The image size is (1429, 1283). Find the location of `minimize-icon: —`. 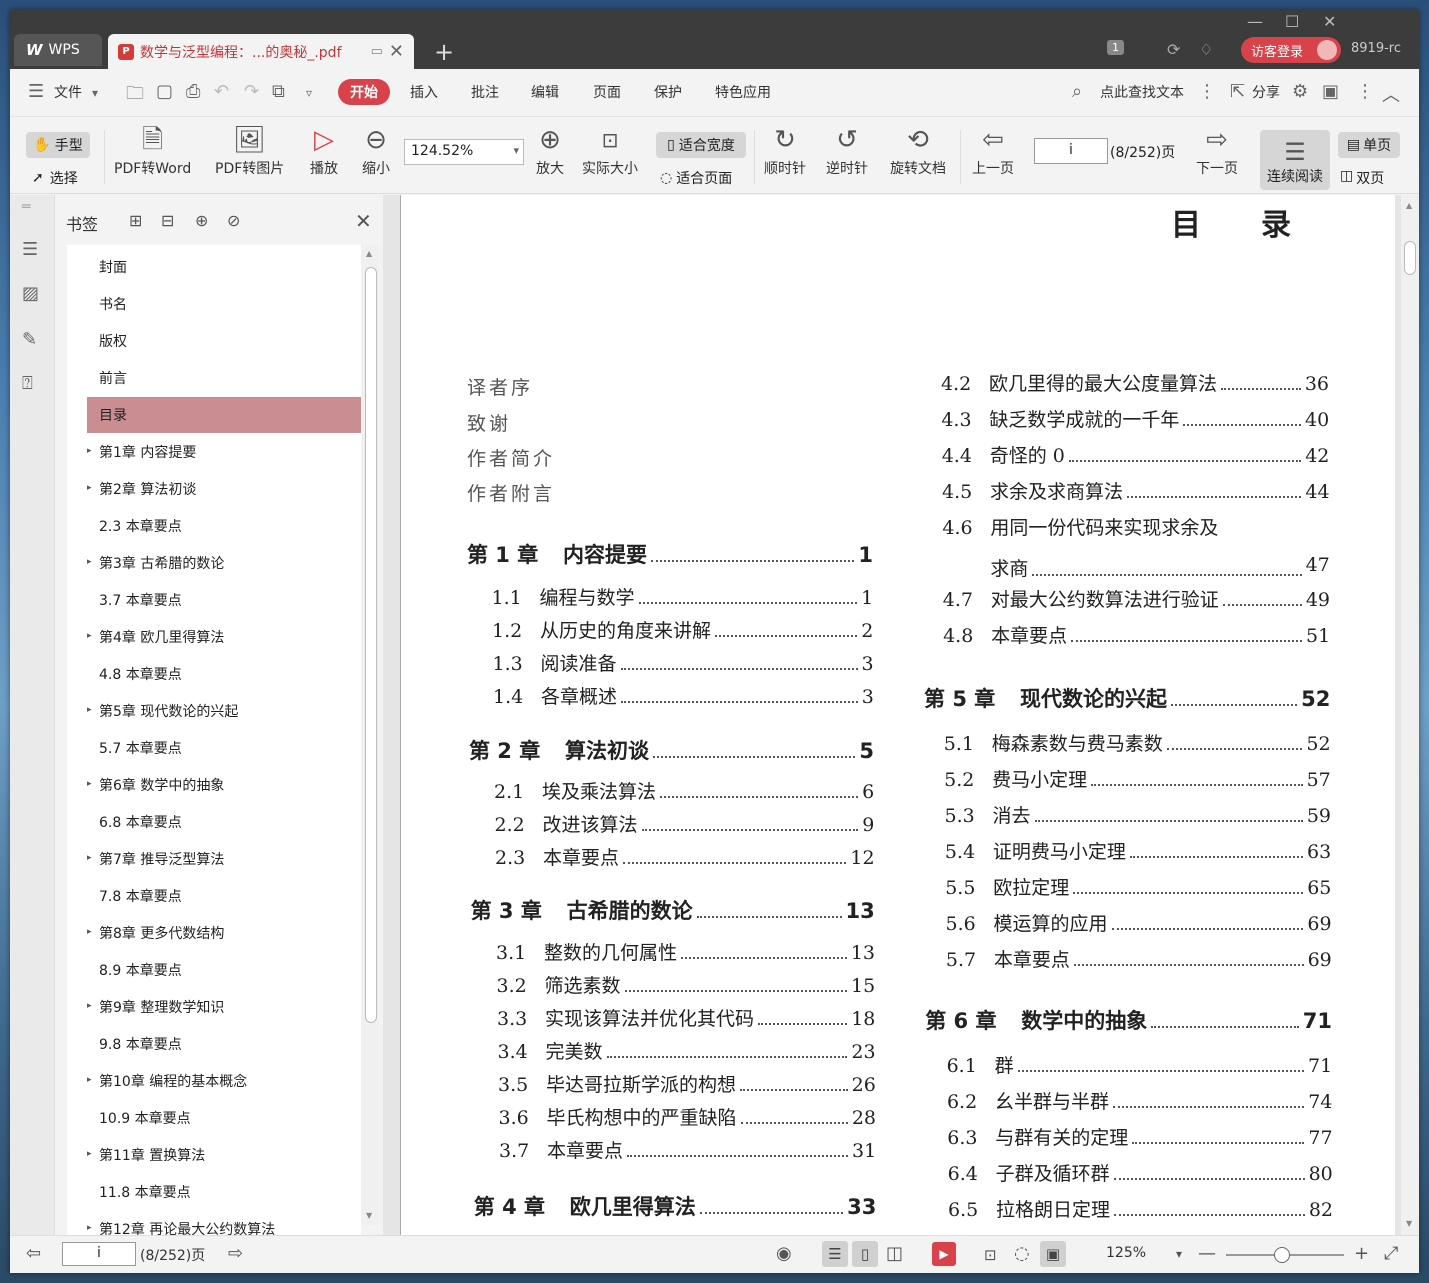

minimize-icon: — is located at coordinates (1255, 21).